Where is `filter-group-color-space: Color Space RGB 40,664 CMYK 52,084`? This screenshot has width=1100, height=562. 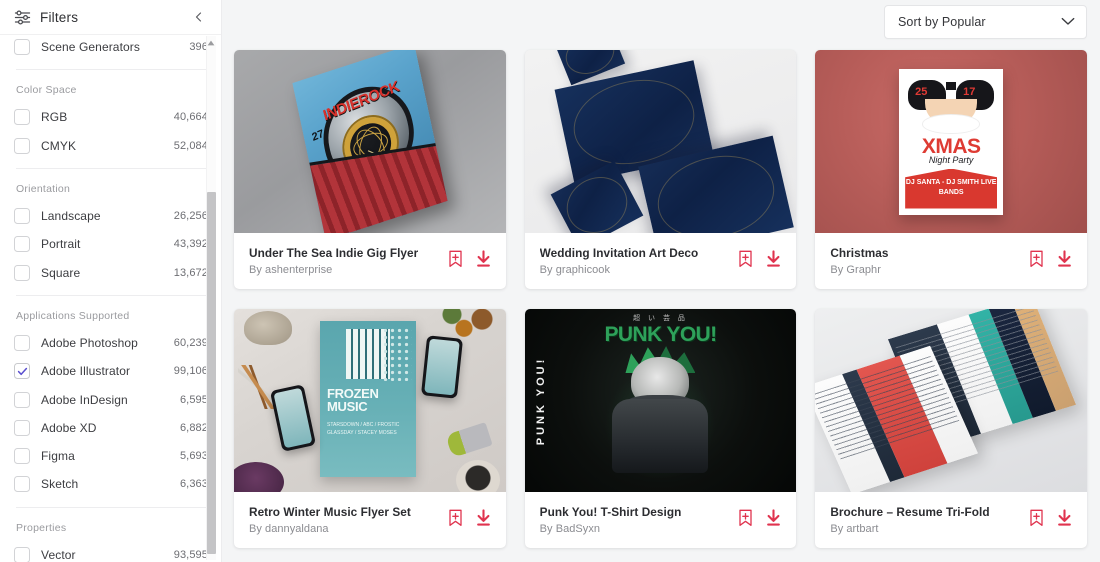
filter-group-color-space: Color Space RGB 40,664 CMYK 52,084 is located at coordinates (111, 122).